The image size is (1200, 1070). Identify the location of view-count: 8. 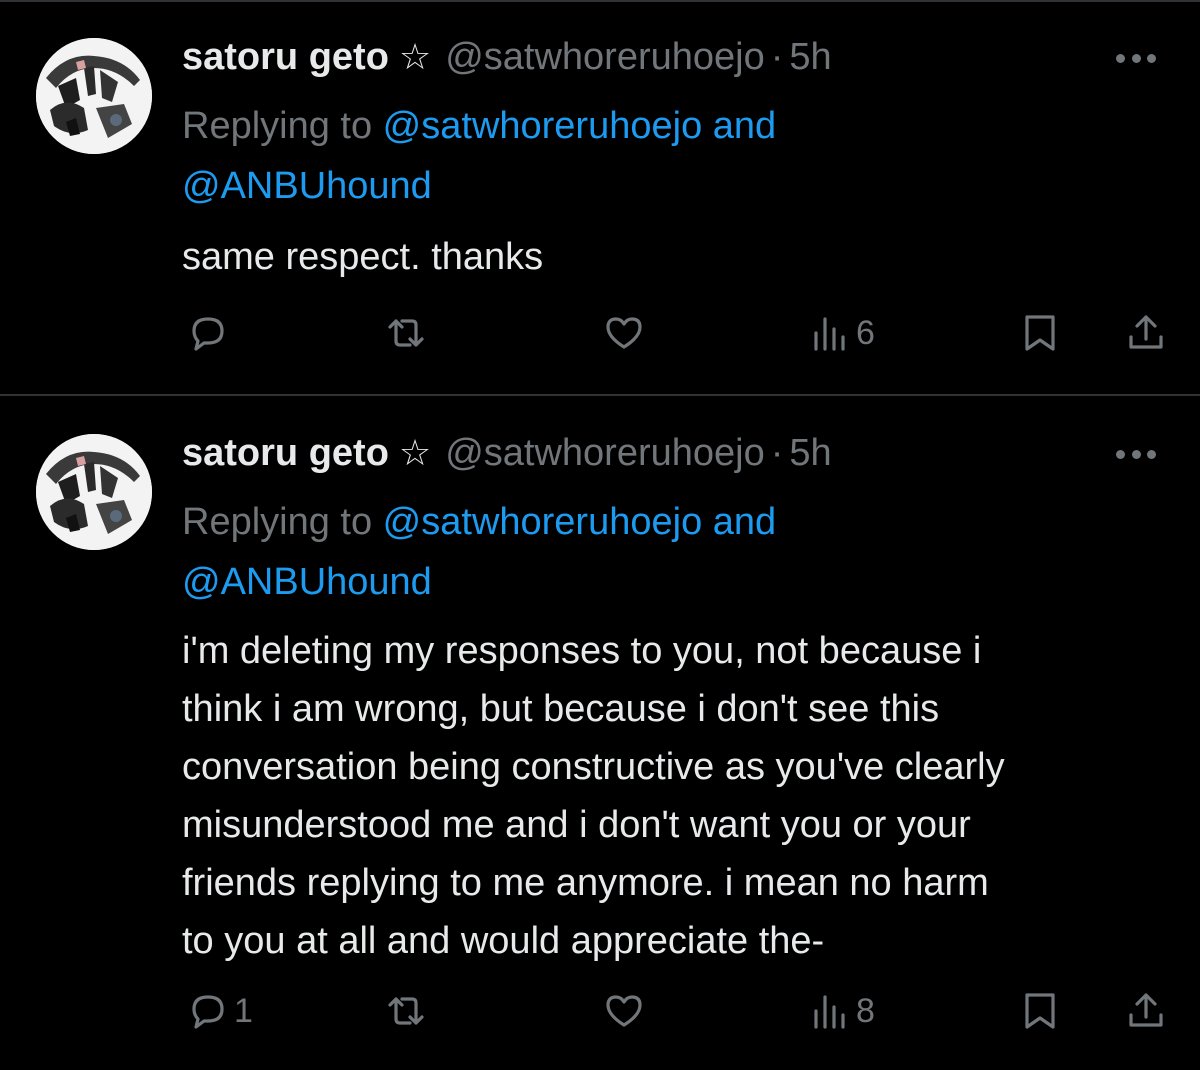
(865, 1010).